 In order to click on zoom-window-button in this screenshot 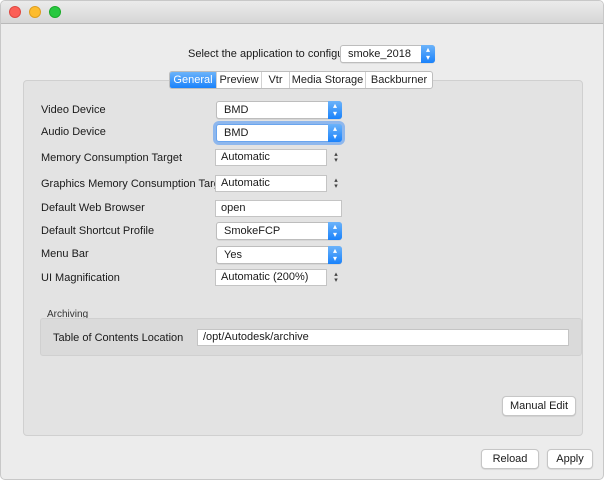, I will do `click(55, 12)`.